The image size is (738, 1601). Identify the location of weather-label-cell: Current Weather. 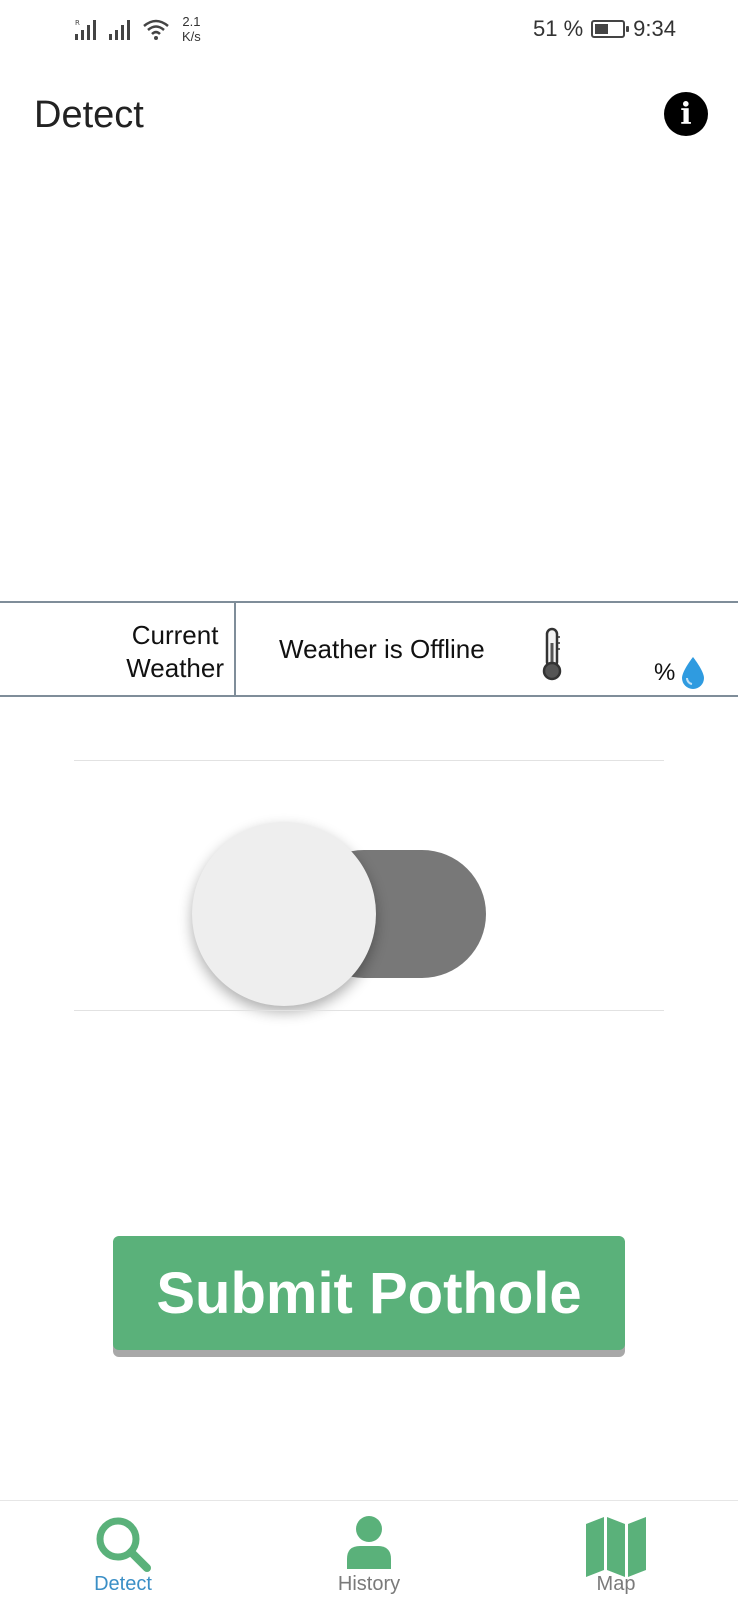
(118, 649).